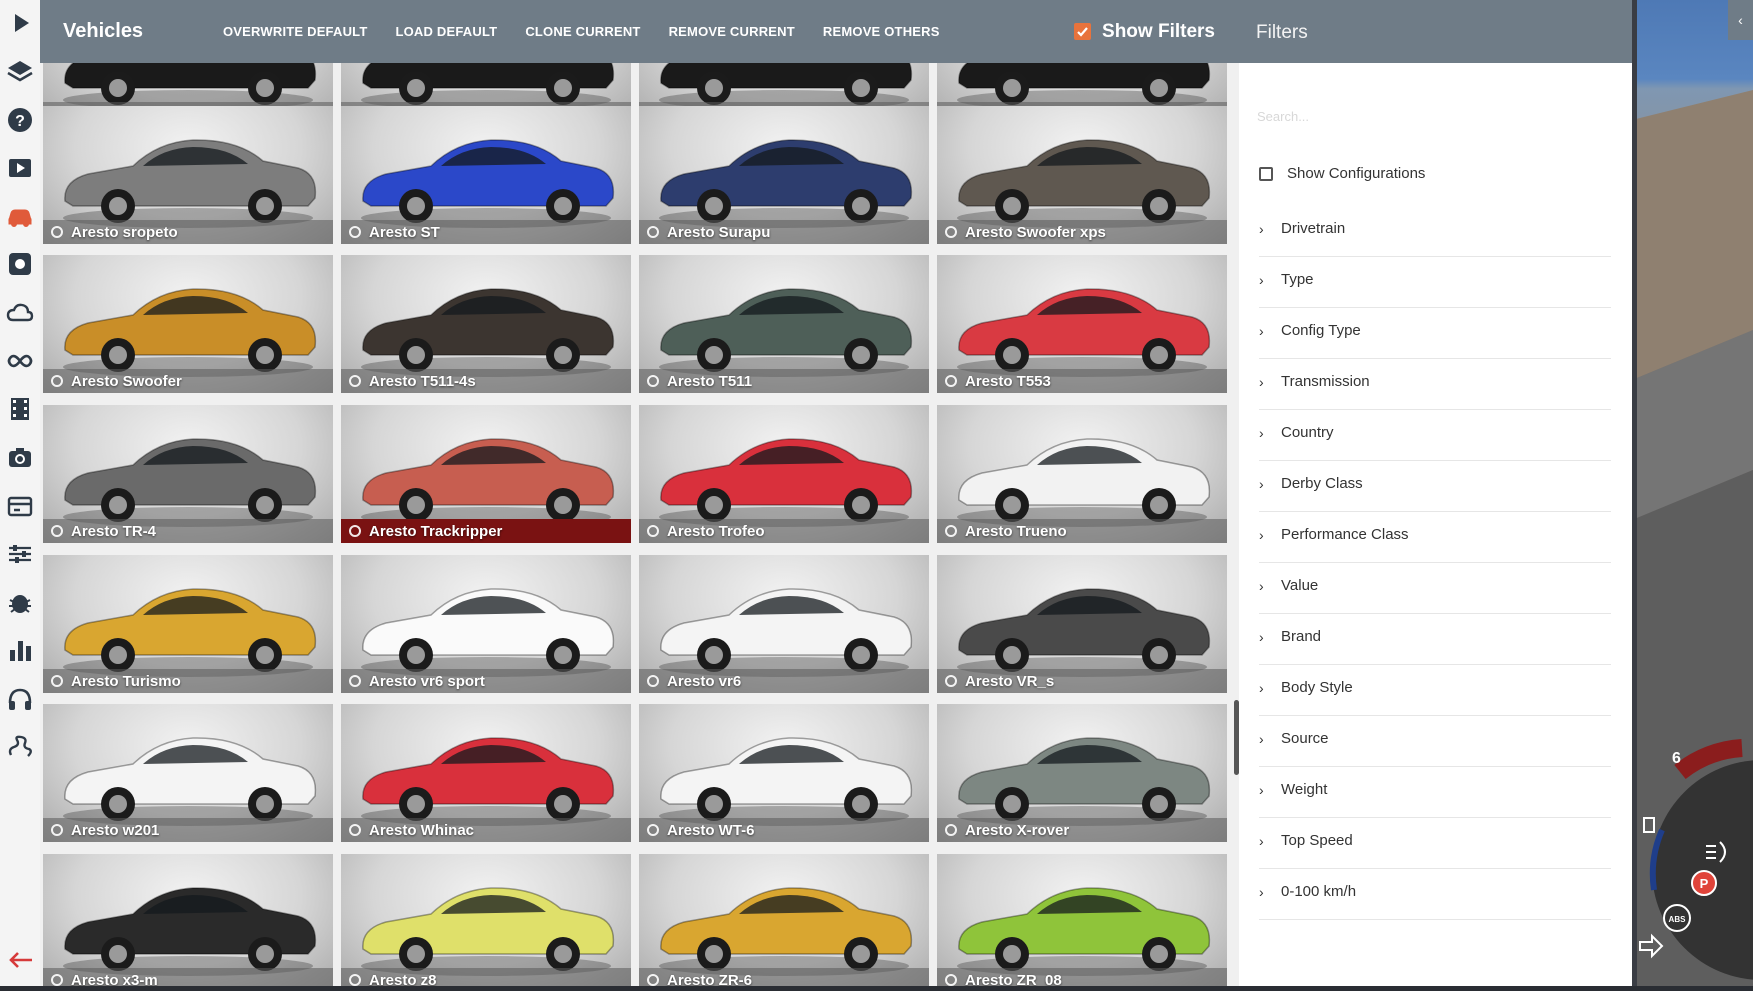  What do you see at coordinates (446, 31) in the screenshot?
I see `load-default-button: LOAD DEFAULT` at bounding box center [446, 31].